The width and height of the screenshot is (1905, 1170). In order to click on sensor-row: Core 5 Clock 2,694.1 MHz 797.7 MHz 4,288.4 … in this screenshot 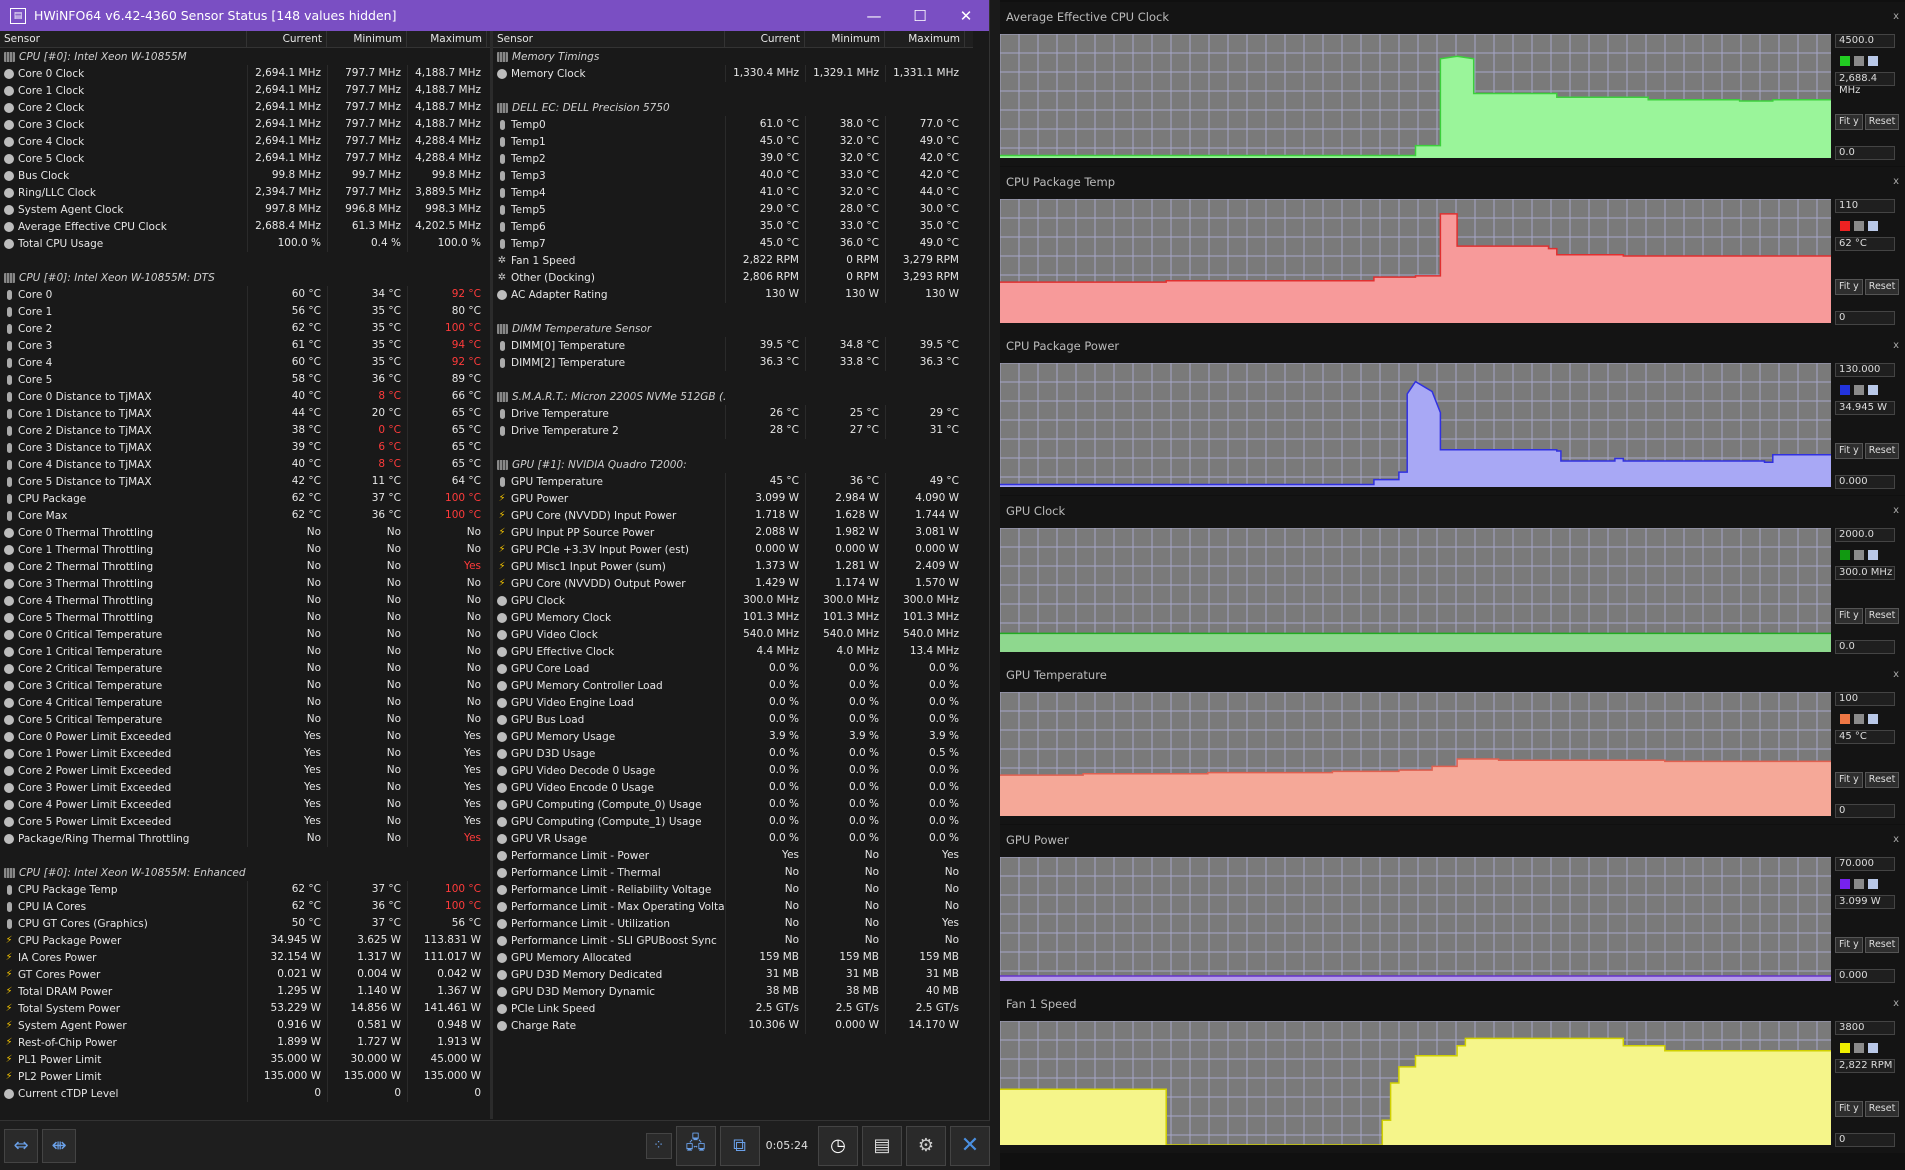, I will do `click(245, 158)`.